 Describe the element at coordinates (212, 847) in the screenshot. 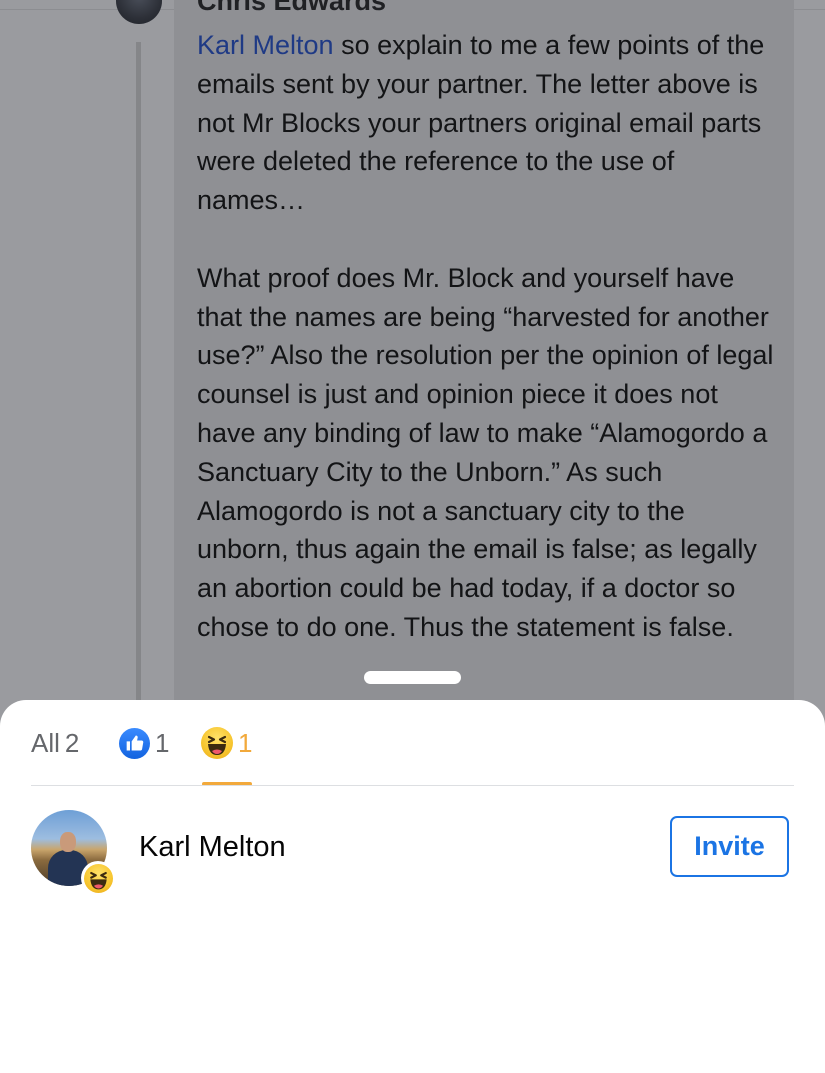

I see `person-name: Karl Melton` at that location.